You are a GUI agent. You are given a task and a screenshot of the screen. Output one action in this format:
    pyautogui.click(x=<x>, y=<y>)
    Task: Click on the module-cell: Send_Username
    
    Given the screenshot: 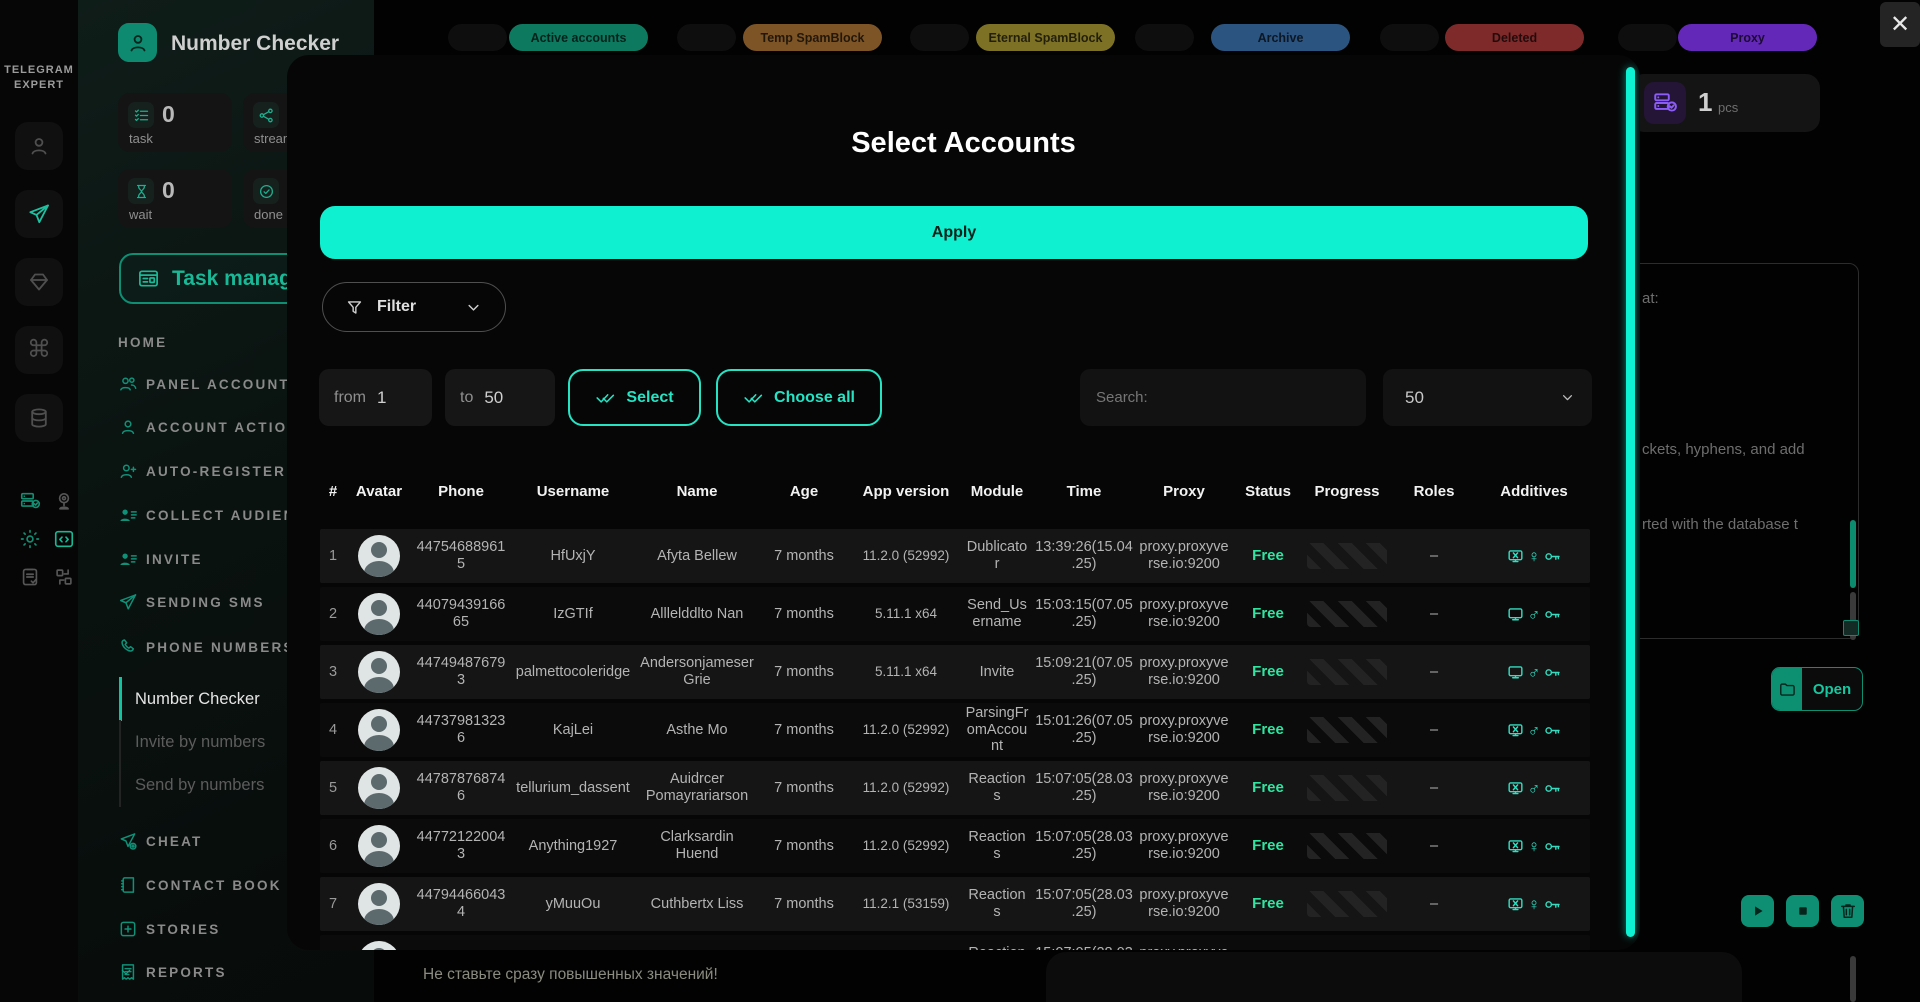 What is the action you would take?
    pyautogui.click(x=997, y=613)
    